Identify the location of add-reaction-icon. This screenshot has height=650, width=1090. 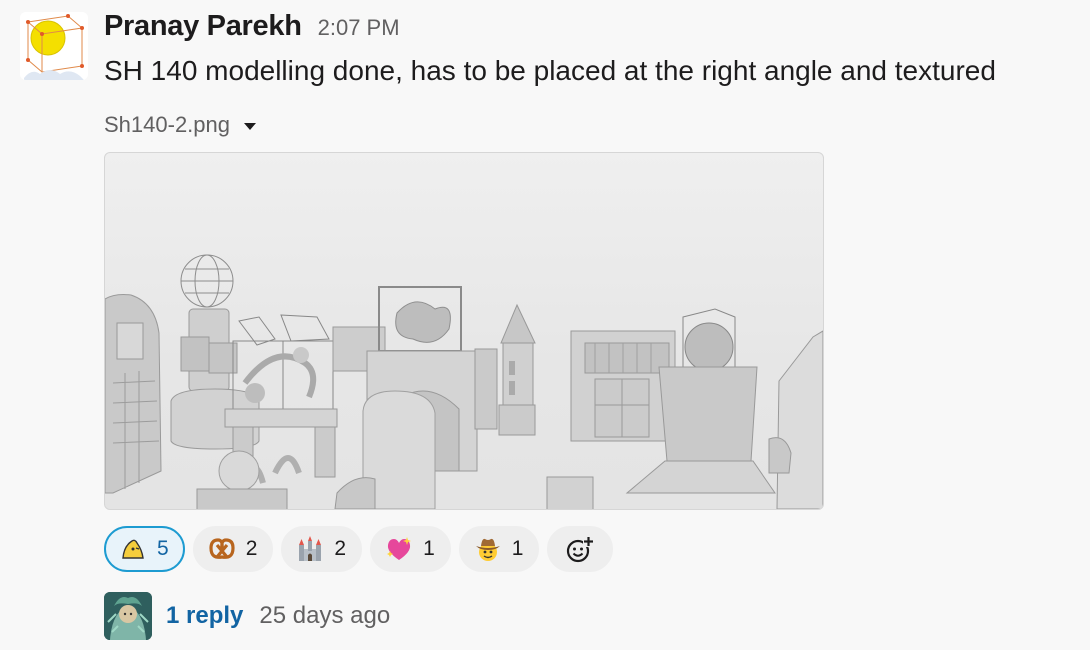
(580, 549).